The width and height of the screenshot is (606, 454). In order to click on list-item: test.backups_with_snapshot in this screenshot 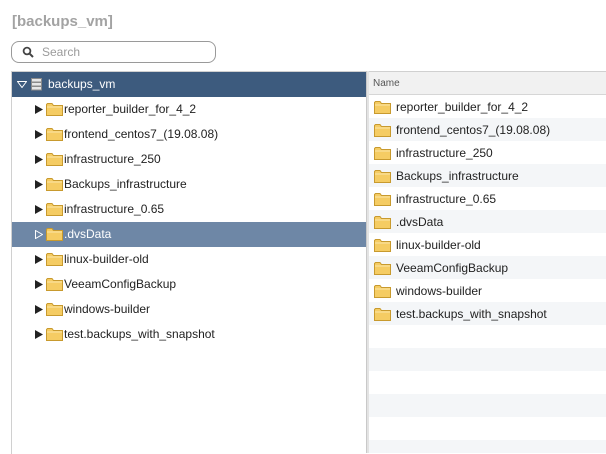, I will do `click(487, 313)`.